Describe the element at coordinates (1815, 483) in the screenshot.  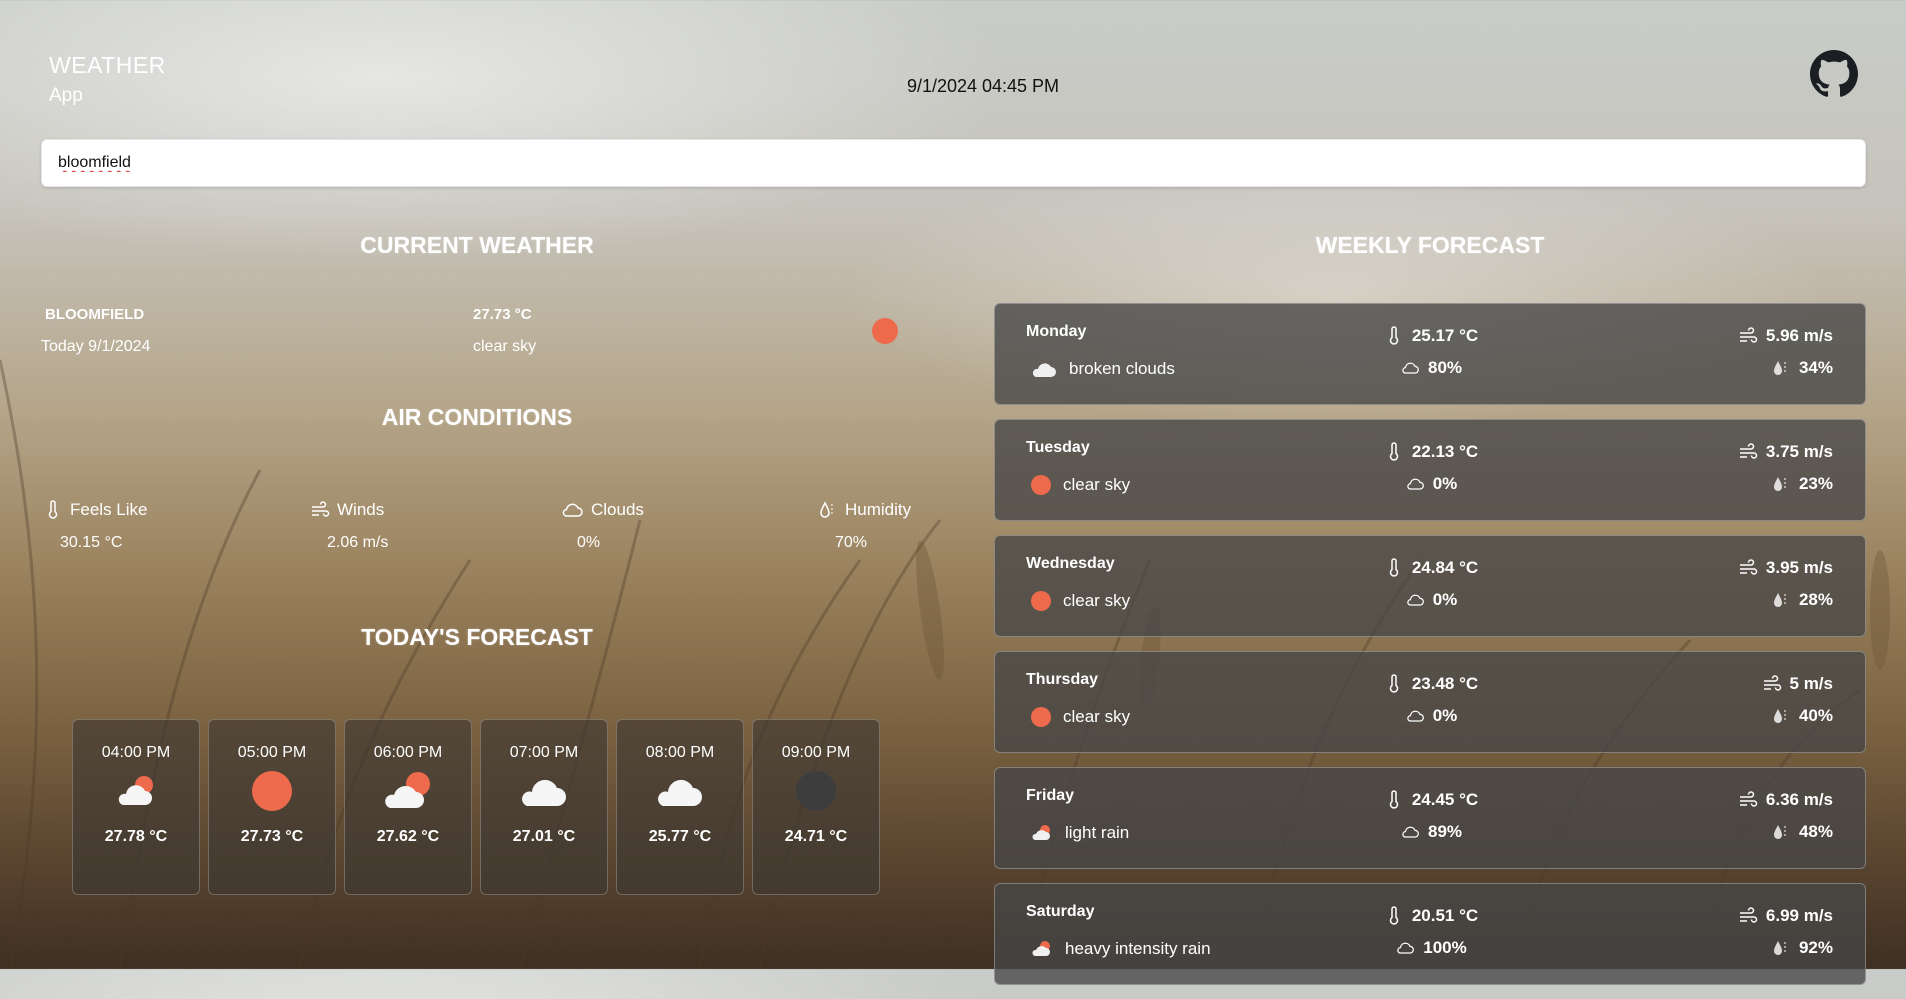
I see `day-humidity: 23%` at that location.